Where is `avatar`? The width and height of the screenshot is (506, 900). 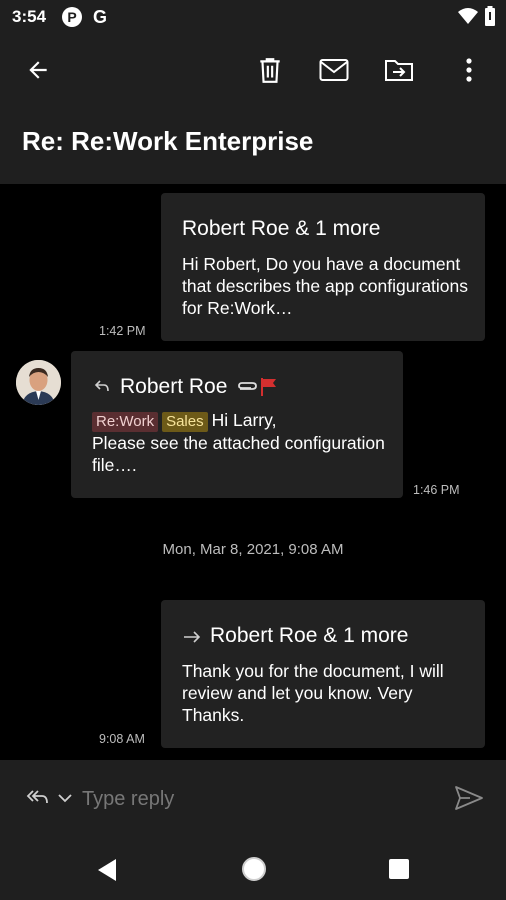
avatar is located at coordinates (38, 382).